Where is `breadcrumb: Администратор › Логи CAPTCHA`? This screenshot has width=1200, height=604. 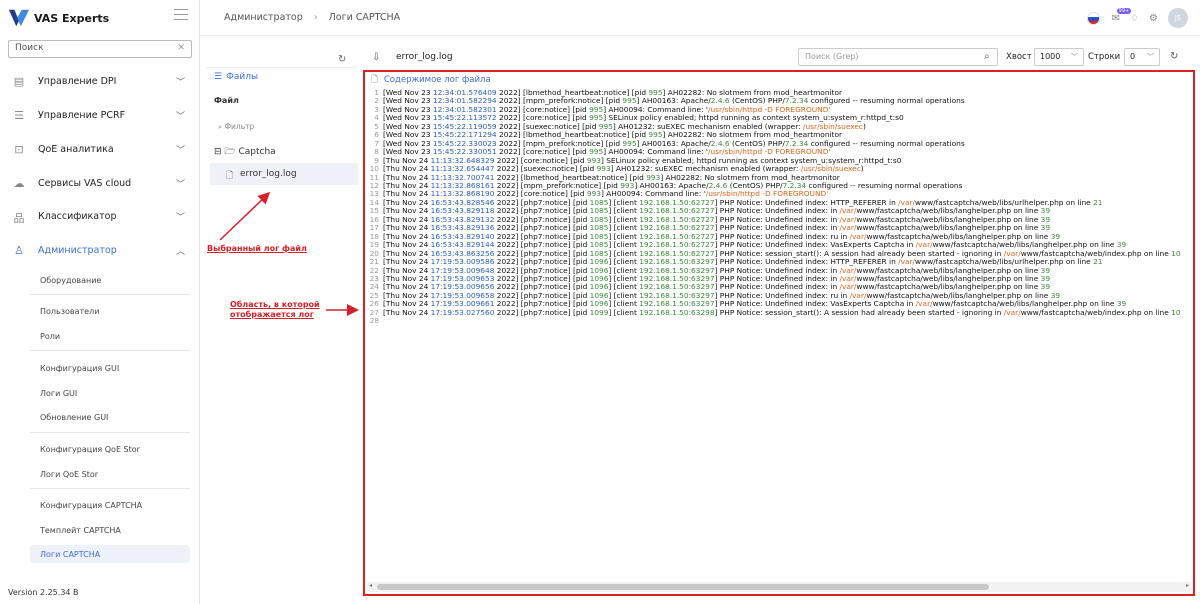
breadcrumb: Администратор › Логи CAPTCHA is located at coordinates (312, 17).